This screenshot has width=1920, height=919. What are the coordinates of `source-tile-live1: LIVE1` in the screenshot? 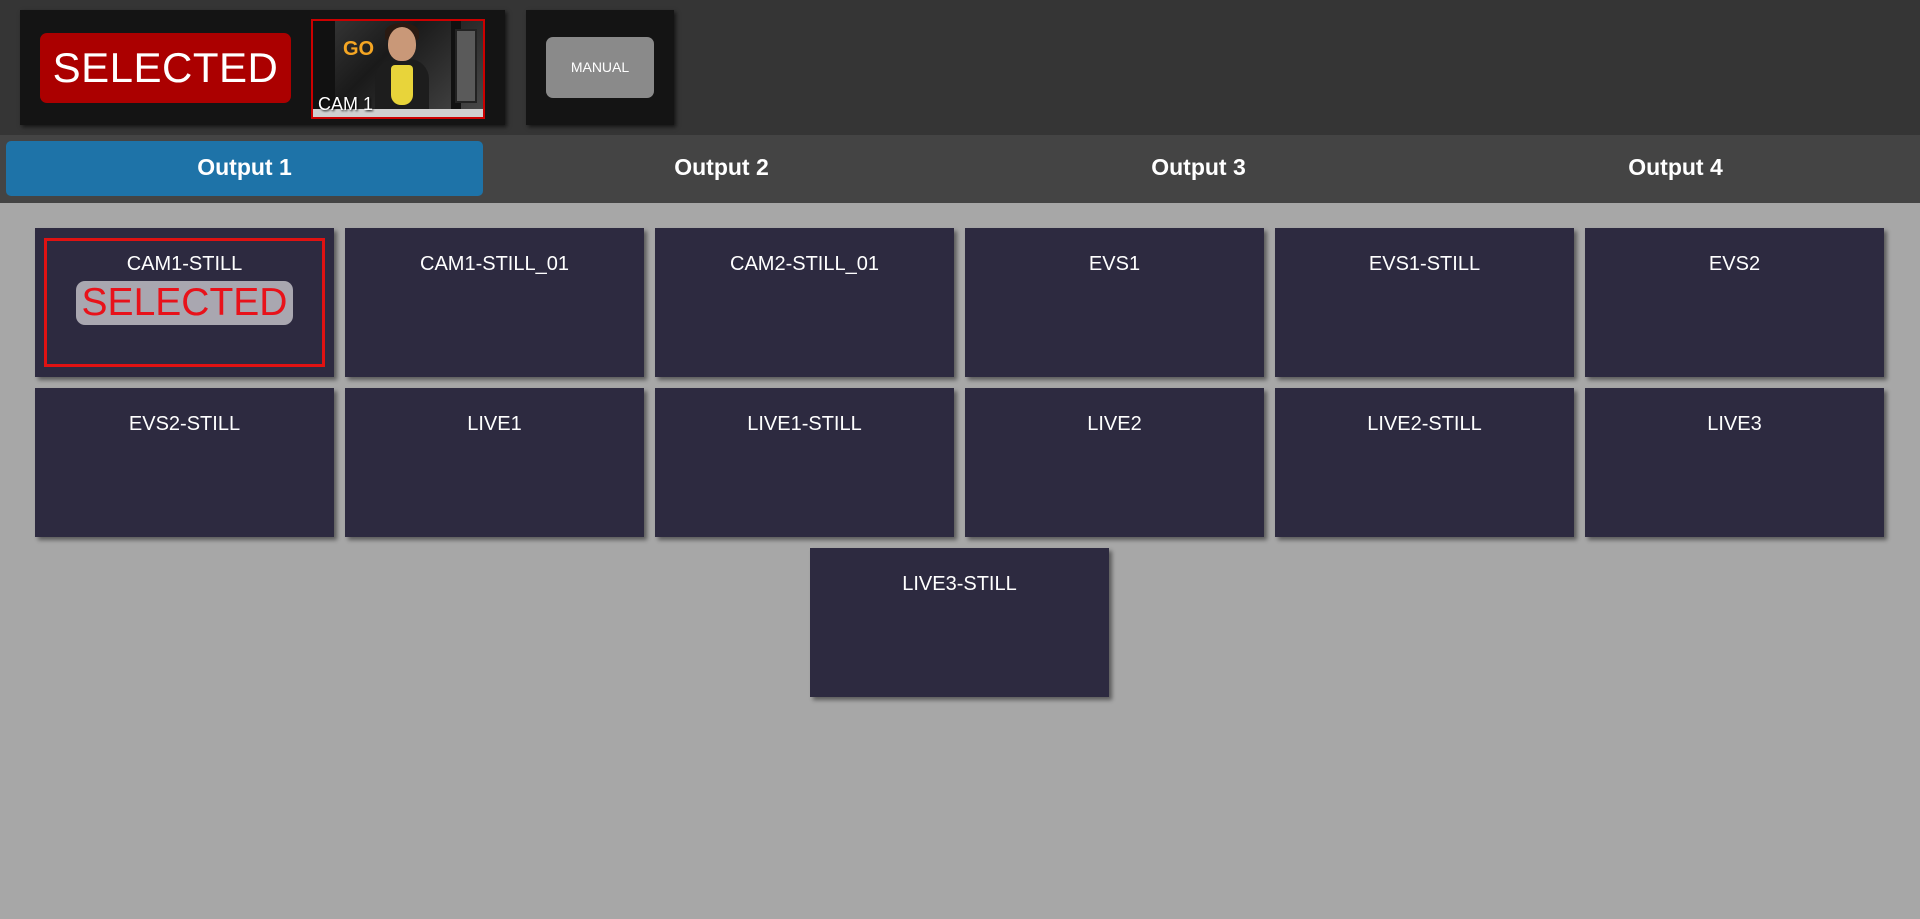 It's located at (494, 462).